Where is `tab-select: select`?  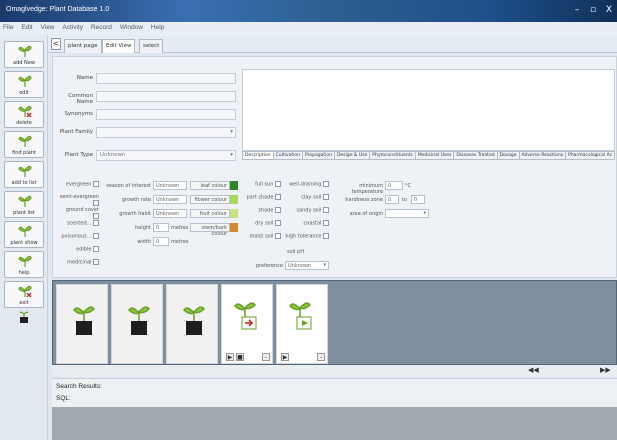 tab-select: select is located at coordinates (151, 46).